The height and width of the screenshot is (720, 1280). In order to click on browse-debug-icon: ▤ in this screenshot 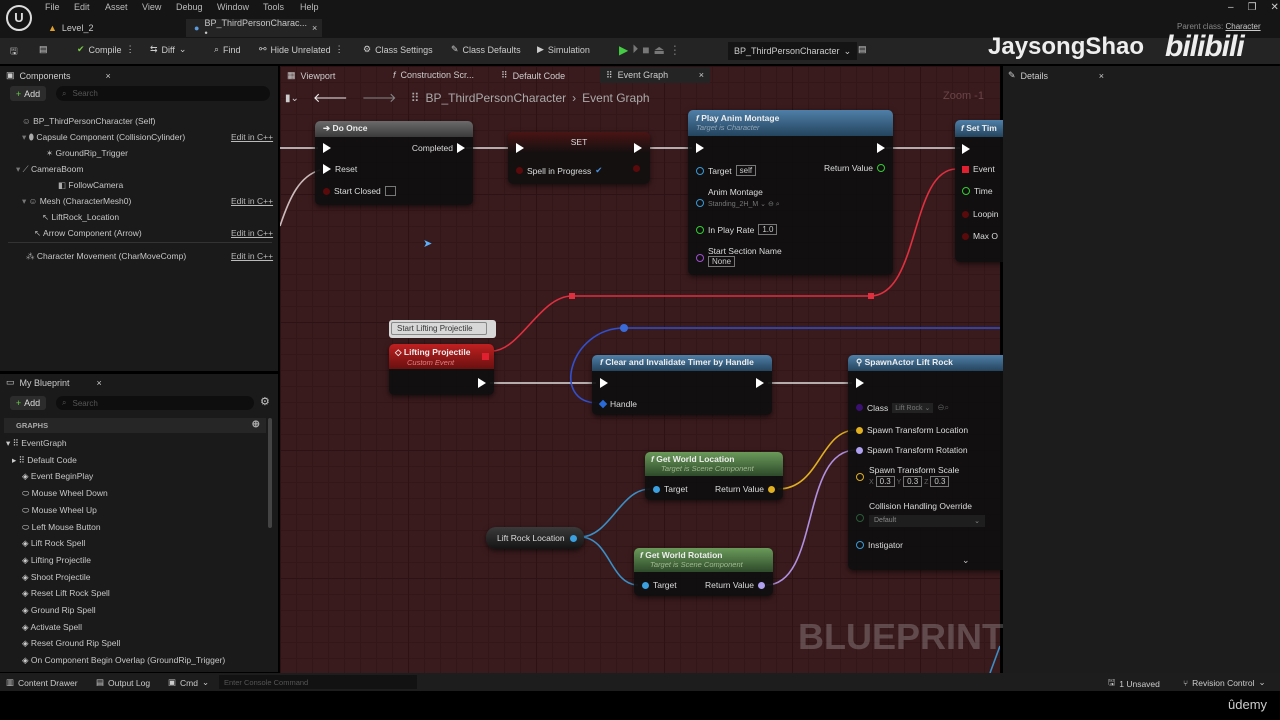, I will do `click(862, 49)`.